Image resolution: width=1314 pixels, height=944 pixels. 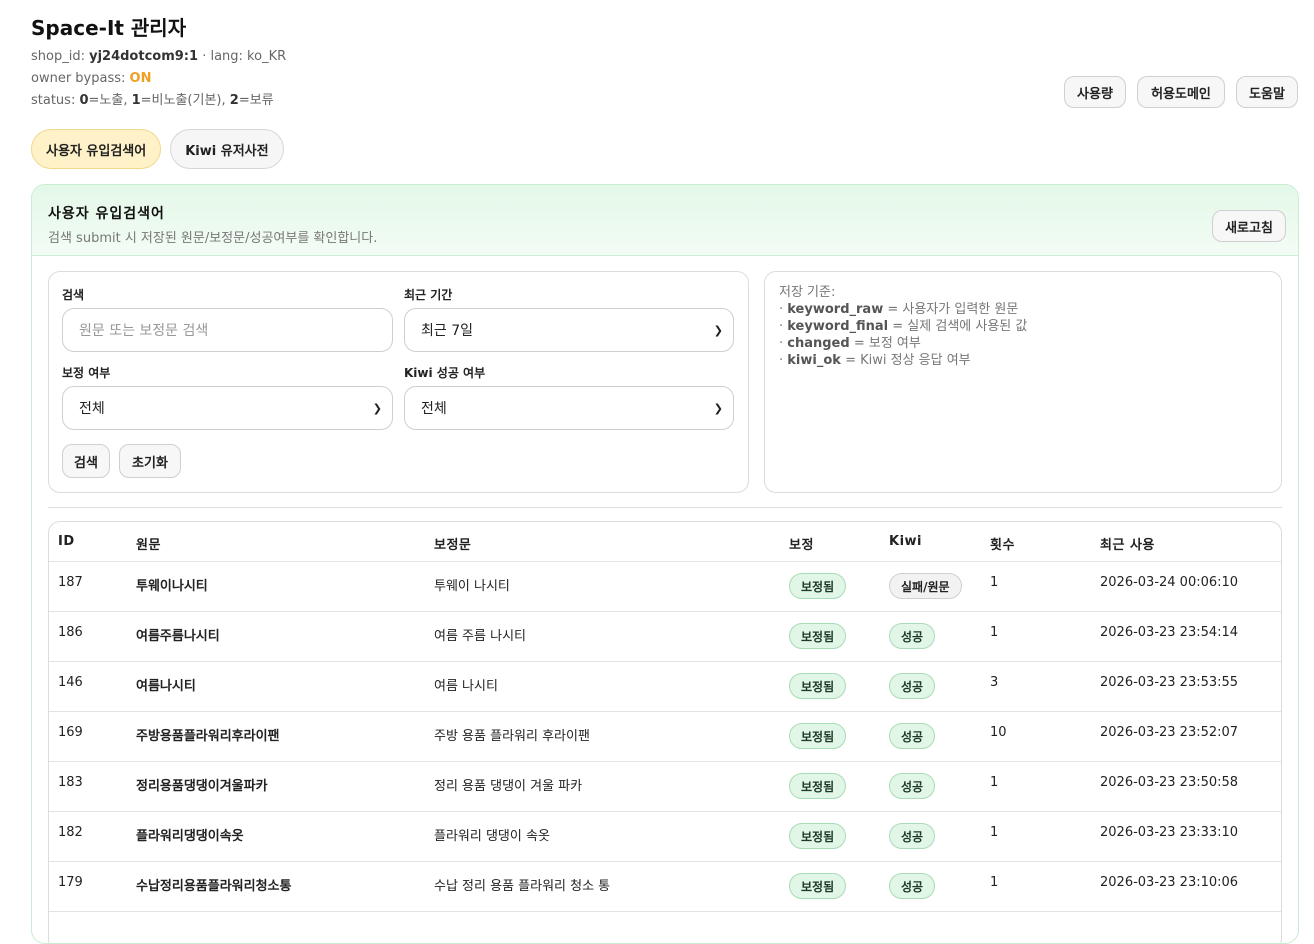 I want to click on cell-id: 146, so click(x=70, y=682).